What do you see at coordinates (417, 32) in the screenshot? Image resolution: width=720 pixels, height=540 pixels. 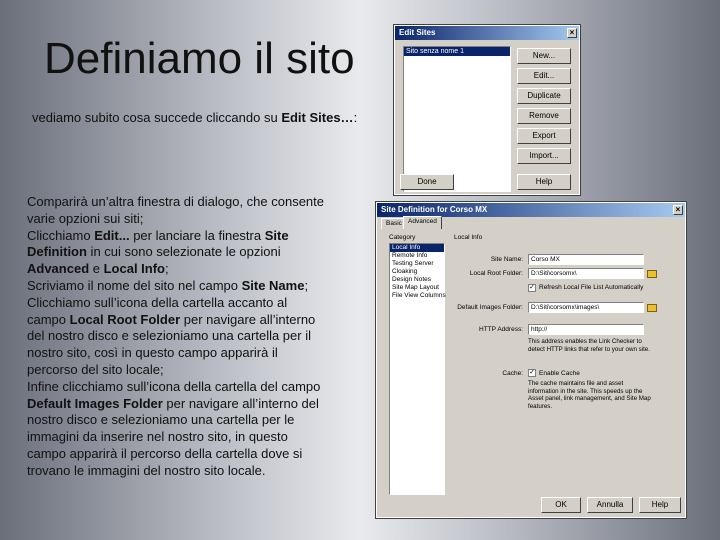 I see `edit-sites-title: Edit Sites` at bounding box center [417, 32].